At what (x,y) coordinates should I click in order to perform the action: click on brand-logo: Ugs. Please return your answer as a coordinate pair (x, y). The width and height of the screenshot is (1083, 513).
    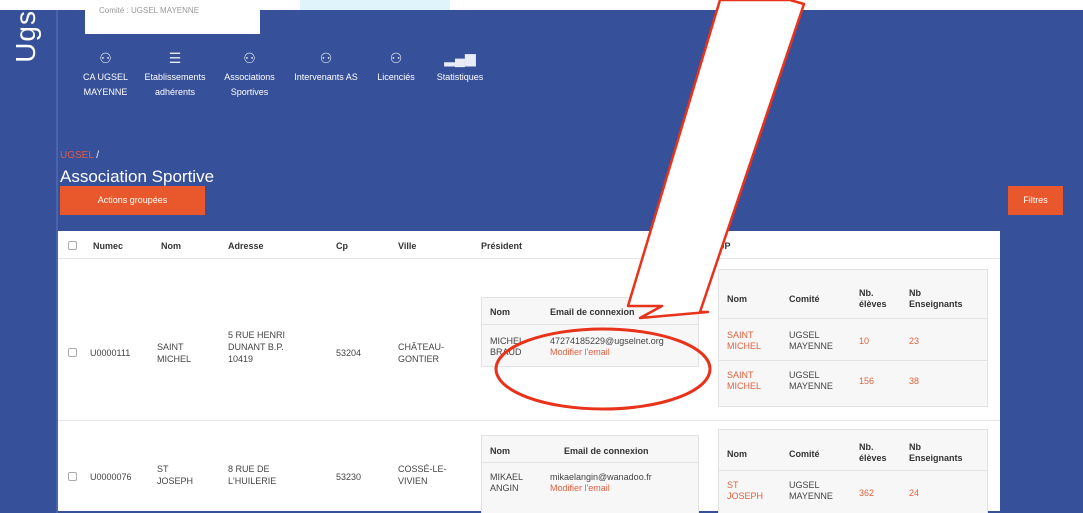
    Looking at the image, I should click on (25, 36).